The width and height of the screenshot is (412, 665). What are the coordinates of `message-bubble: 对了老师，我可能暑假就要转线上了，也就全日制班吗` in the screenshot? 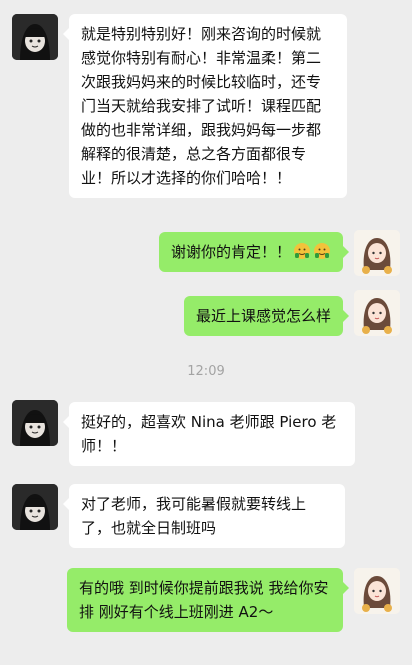 It's located at (204, 516).